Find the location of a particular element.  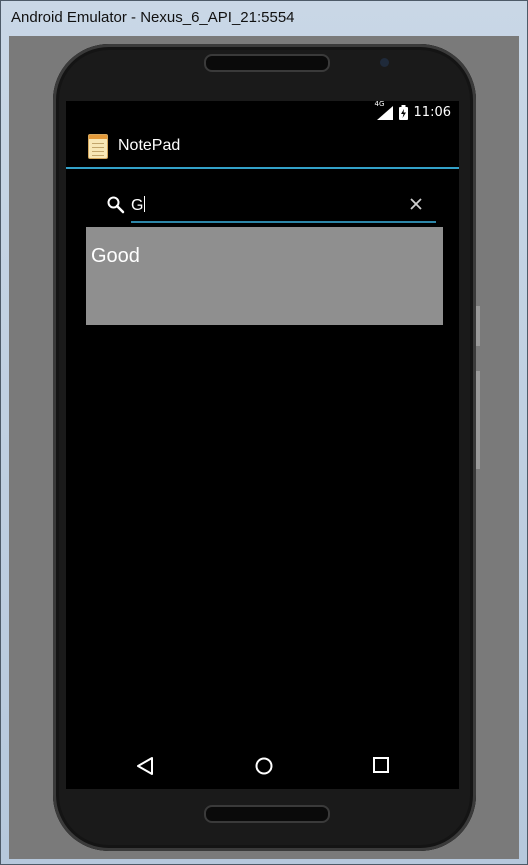

volume-button is located at coordinates (478, 420).